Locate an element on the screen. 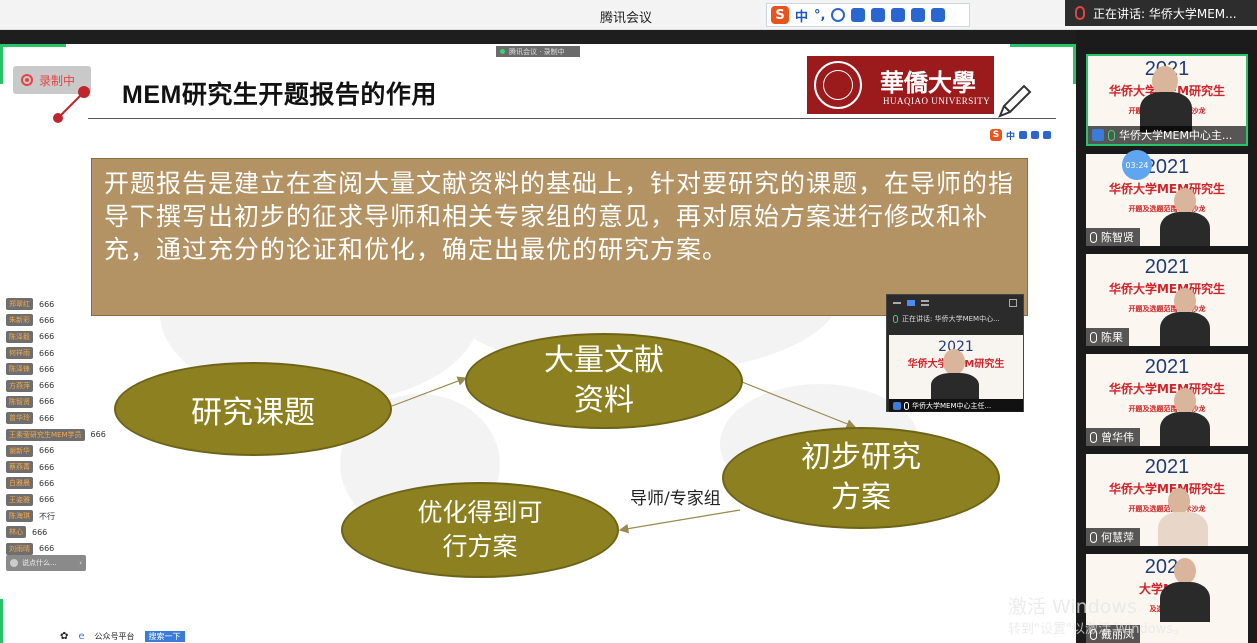  chat-message: 林心 666 is located at coordinates (56, 532).